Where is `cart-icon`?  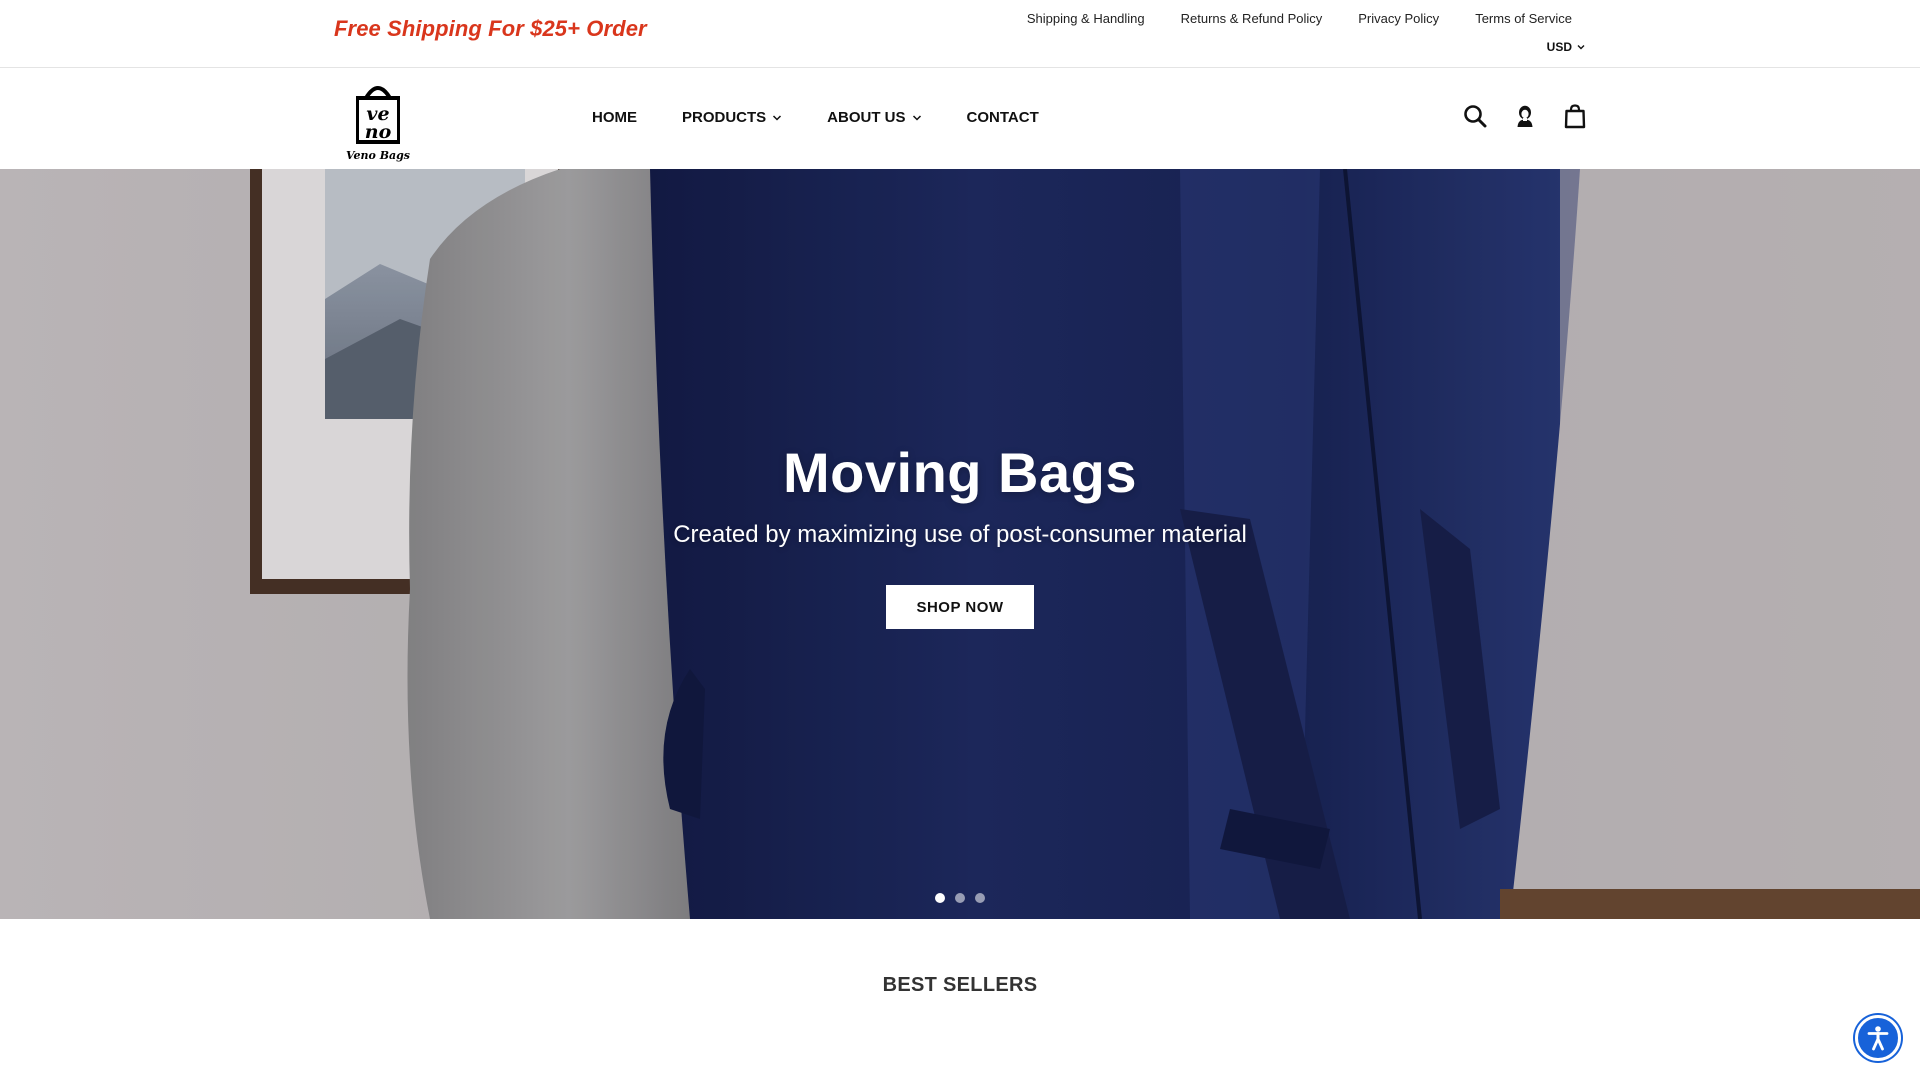
cart-icon is located at coordinates (1575, 116).